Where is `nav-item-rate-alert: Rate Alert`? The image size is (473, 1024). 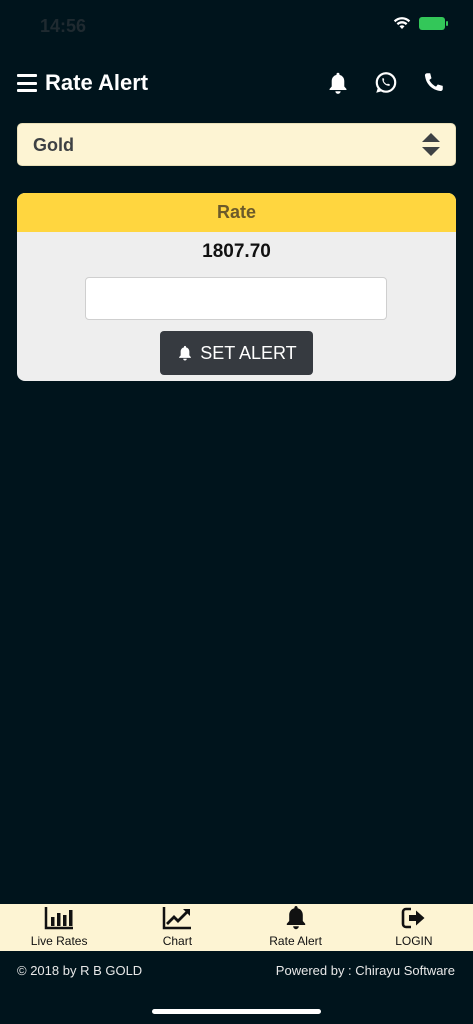
nav-item-rate-alert: Rate Alert is located at coordinates (296, 927).